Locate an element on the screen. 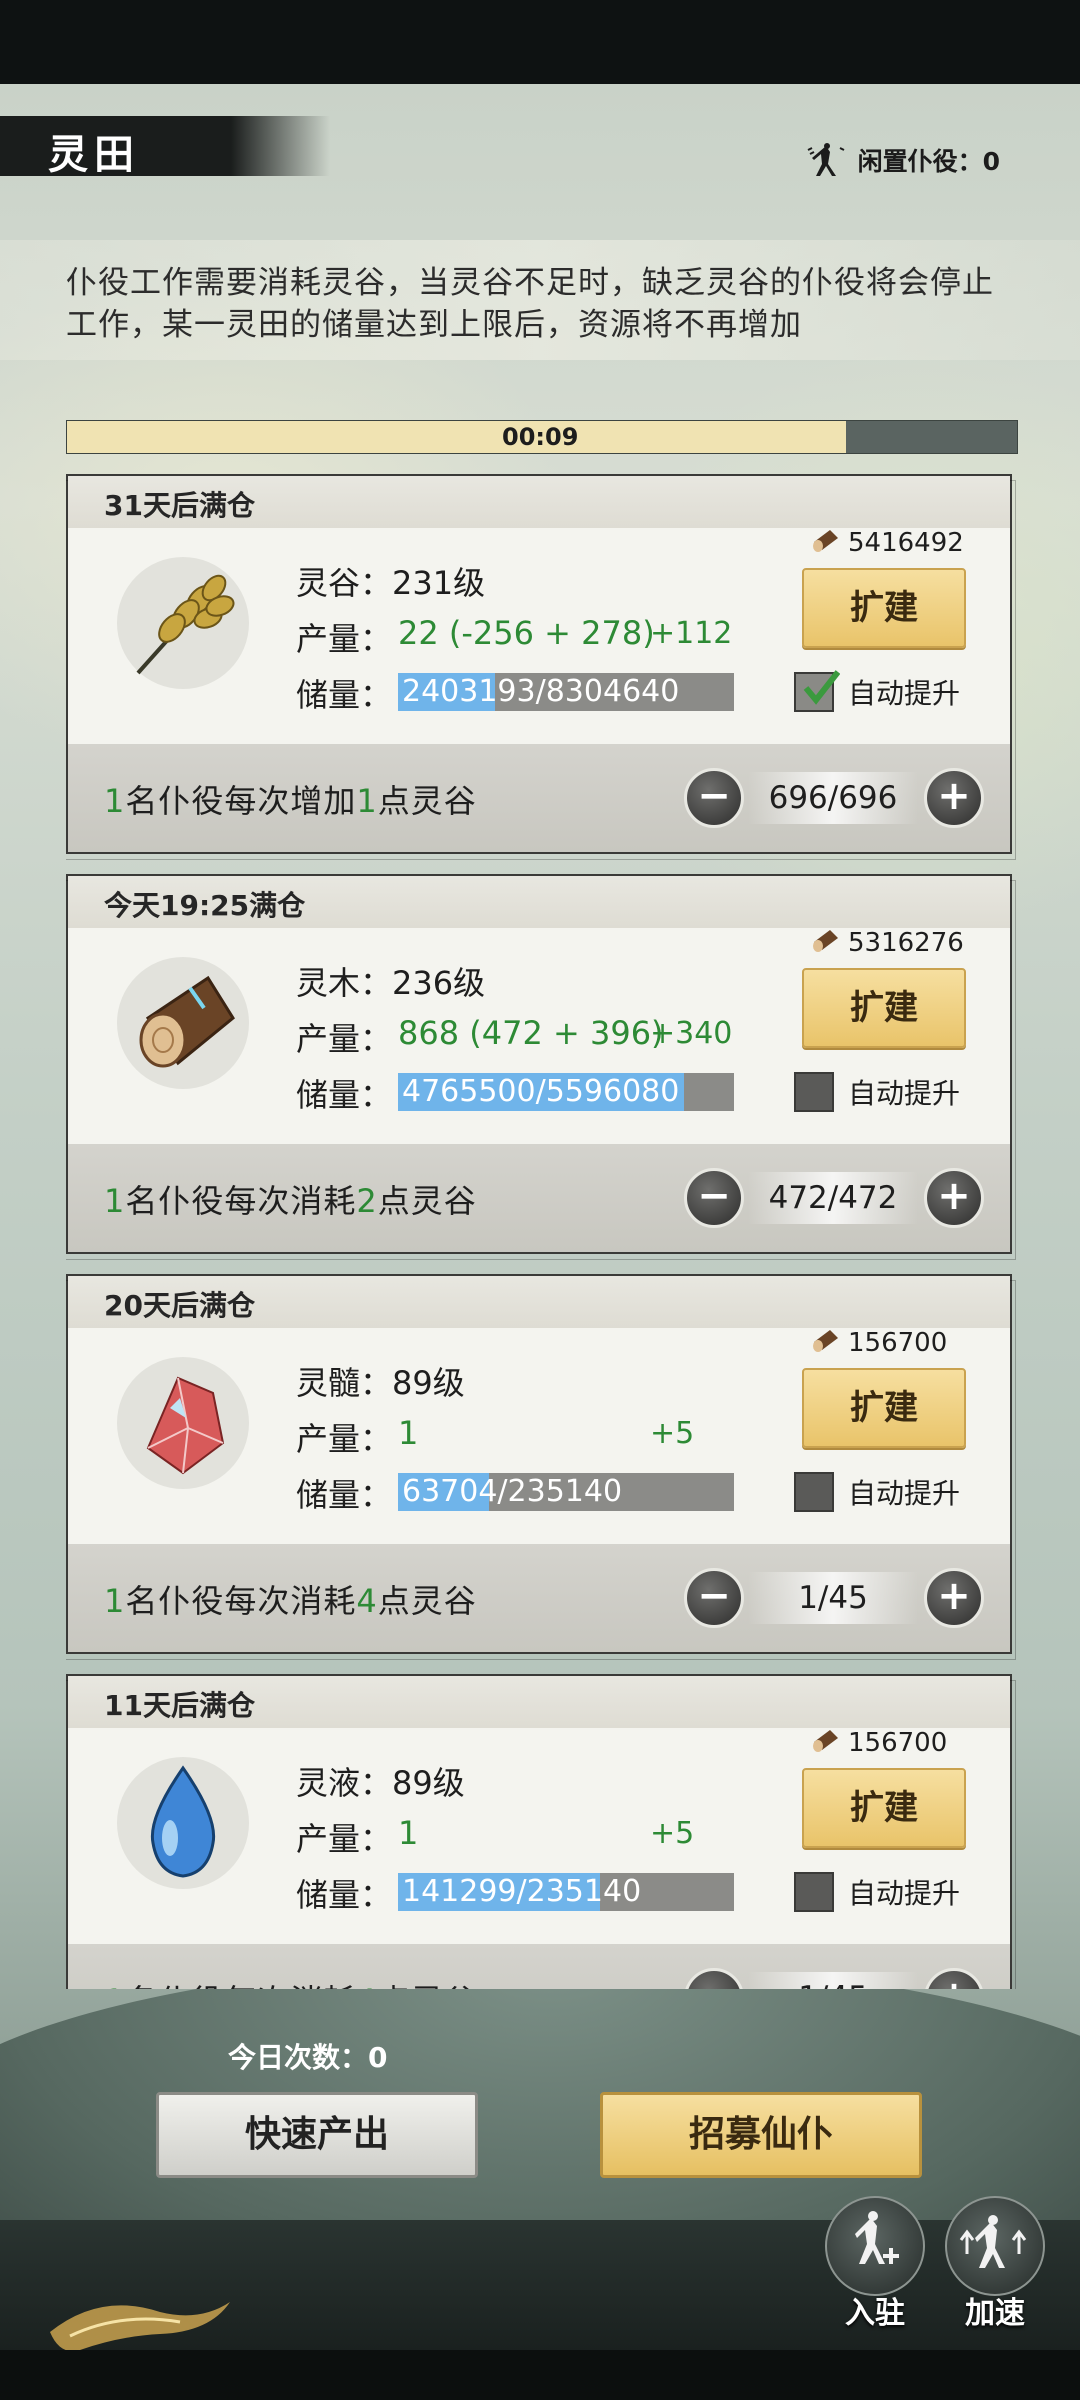  worker-info: 1名仆役每次增加1点灵谷 is located at coordinates (290, 801).